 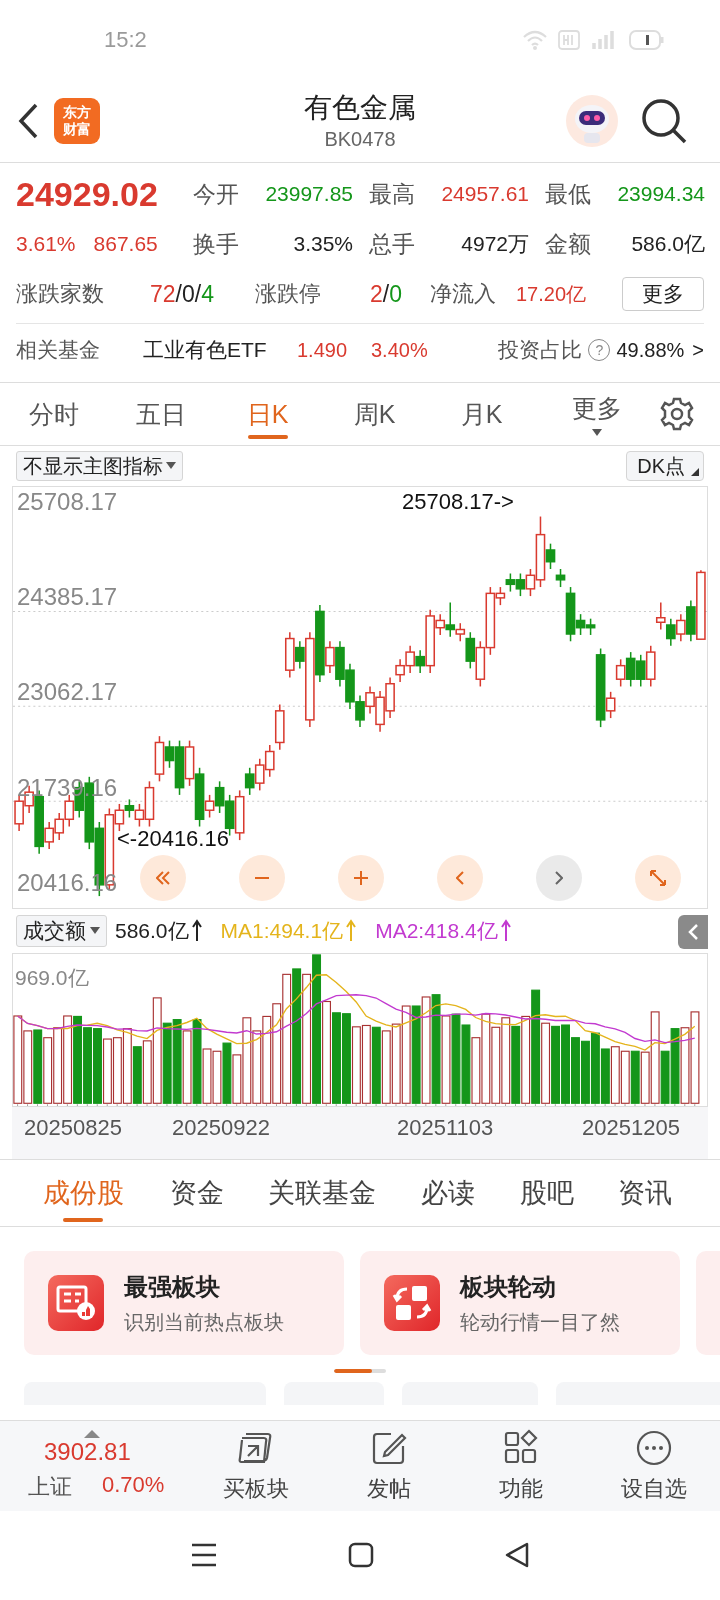 I want to click on up-caret-icon, so click(x=92, y=1434).